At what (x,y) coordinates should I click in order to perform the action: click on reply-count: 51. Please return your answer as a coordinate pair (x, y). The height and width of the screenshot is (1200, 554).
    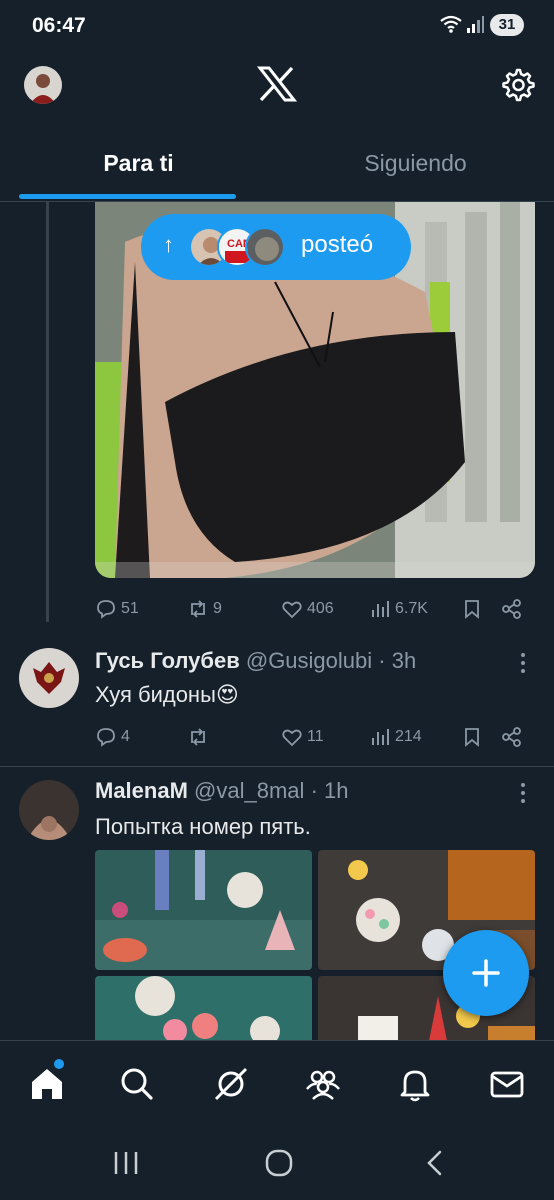
    Looking at the image, I should click on (130, 608).